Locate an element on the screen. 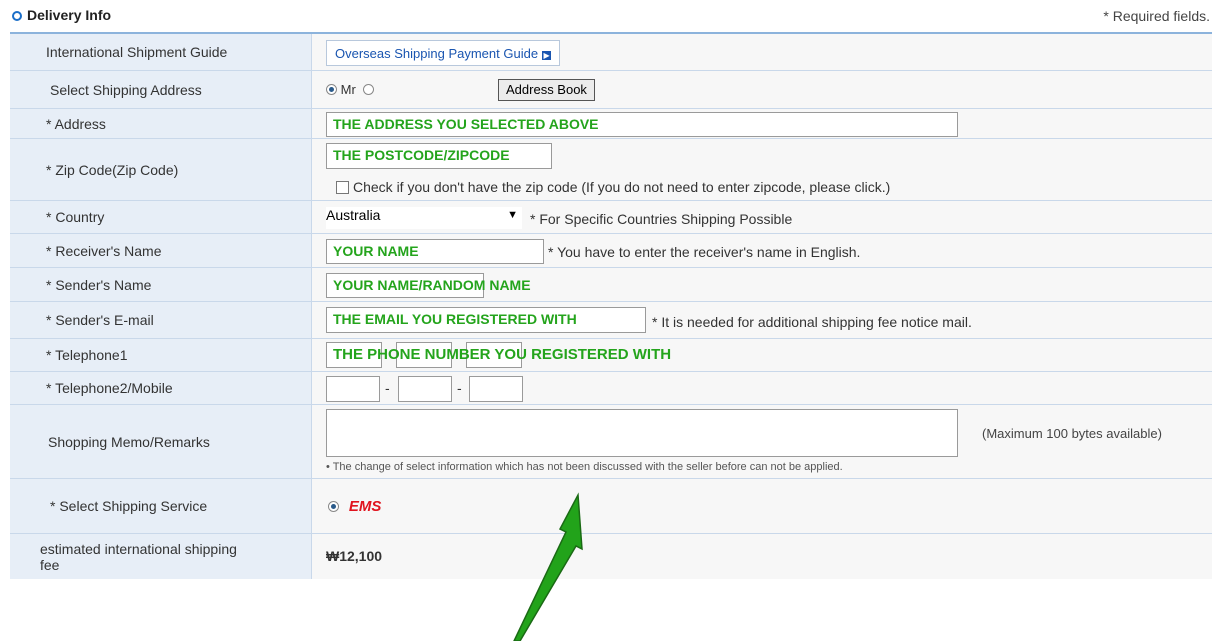 This screenshot has height=641, width=1220. green-arrow-icon is located at coordinates (548, 566).